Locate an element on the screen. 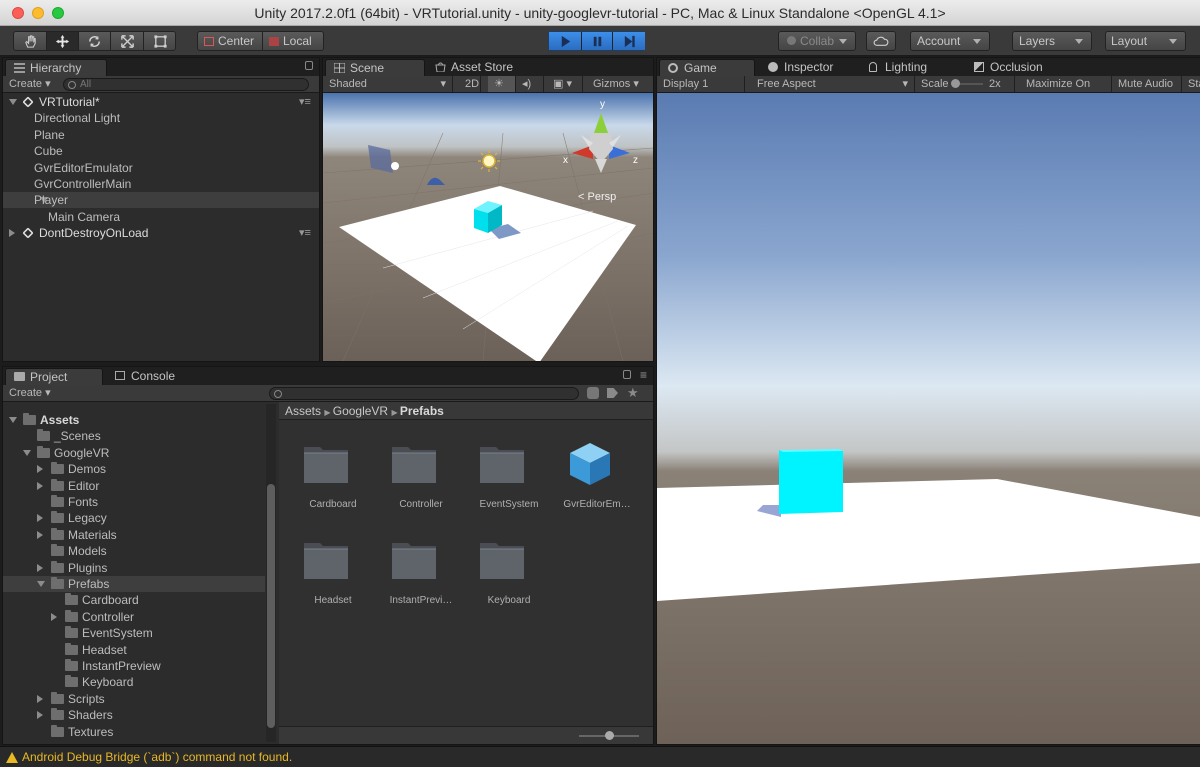 The height and width of the screenshot is (767, 1200). stats-toggle: Sta is located at coordinates (1191, 84).